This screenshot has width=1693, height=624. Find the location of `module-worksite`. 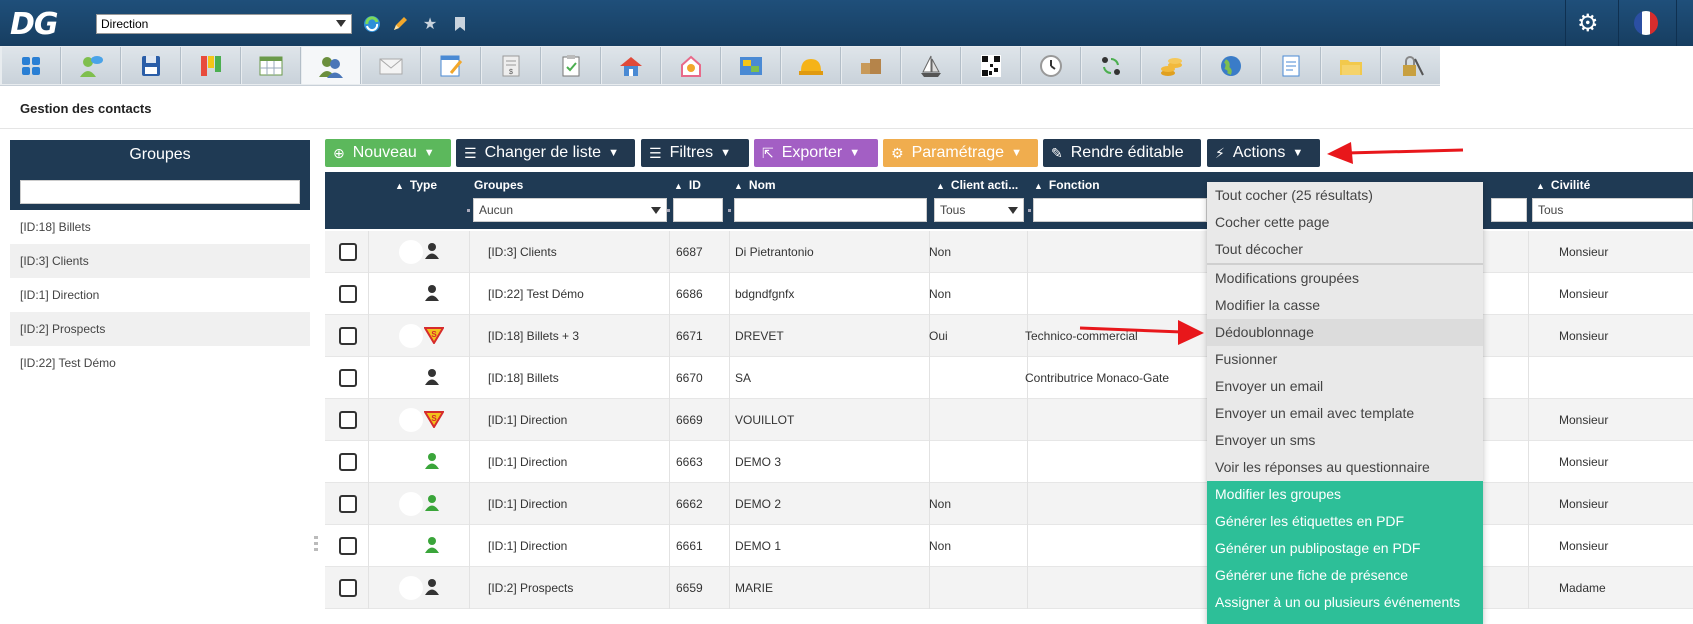

module-worksite is located at coordinates (811, 65).